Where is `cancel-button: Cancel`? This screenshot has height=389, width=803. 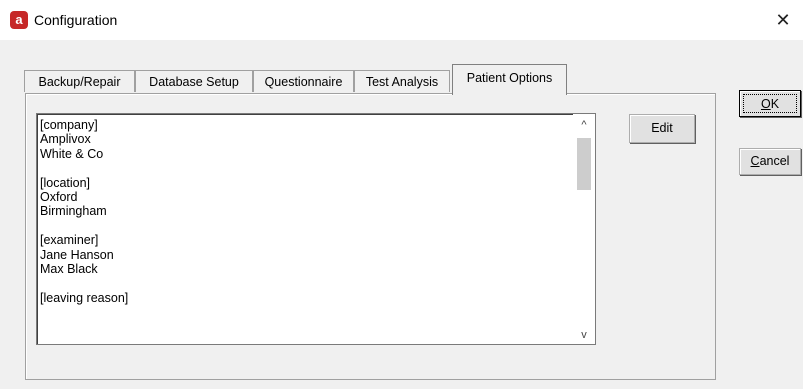 cancel-button: Cancel is located at coordinates (770, 161).